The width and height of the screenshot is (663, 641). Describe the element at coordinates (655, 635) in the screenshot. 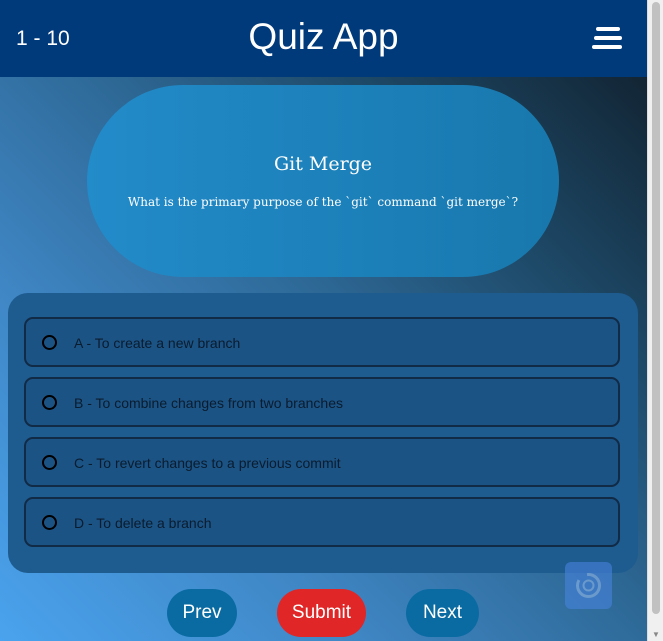

I see `scroll-down-icon: ▼` at that location.